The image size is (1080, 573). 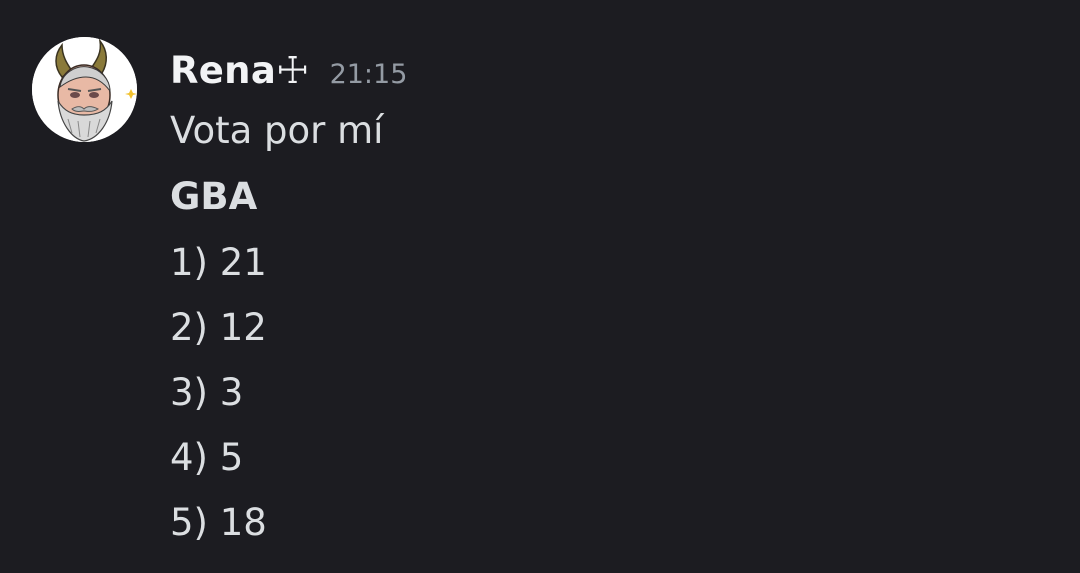 I want to click on message-header: Rena☩ 21:15, so click(x=288, y=71).